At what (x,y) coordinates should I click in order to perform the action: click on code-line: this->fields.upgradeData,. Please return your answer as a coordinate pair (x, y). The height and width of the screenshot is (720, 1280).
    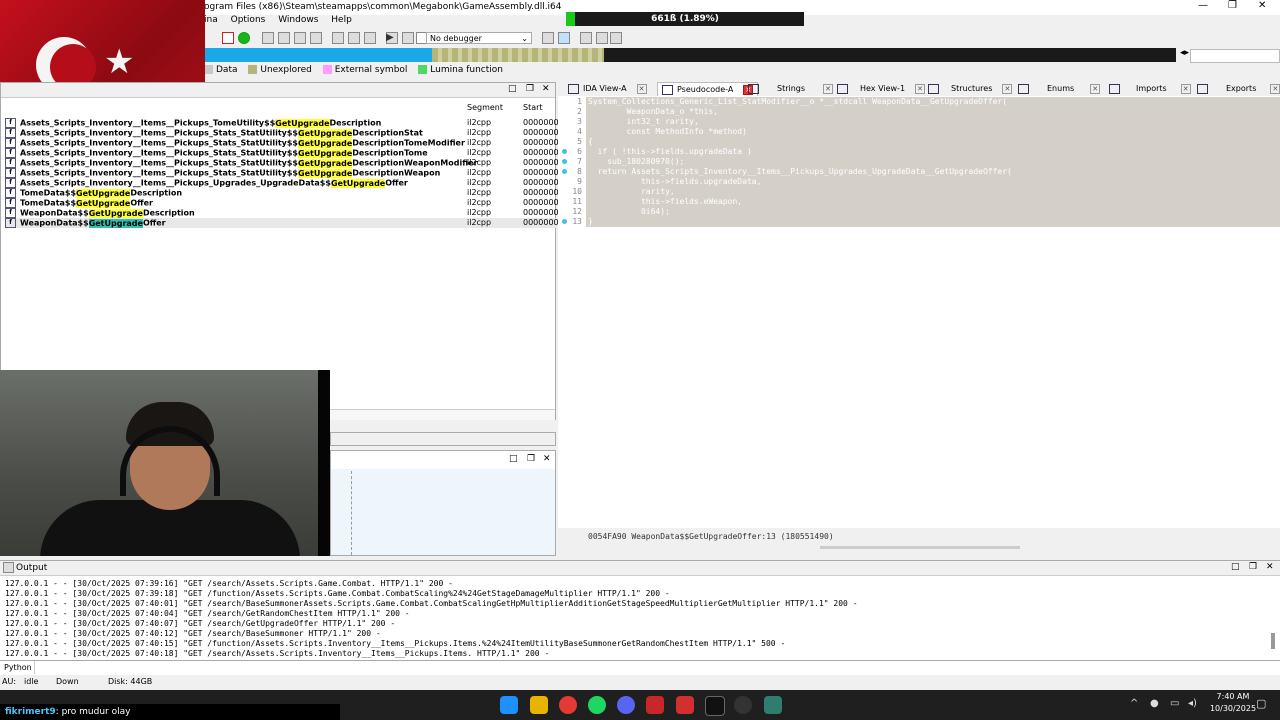
    Looking at the image, I should click on (674, 181).